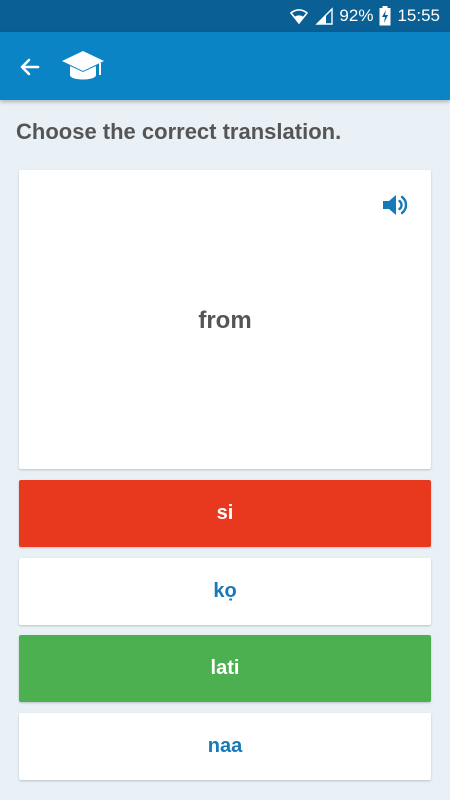  What do you see at coordinates (418, 15) in the screenshot?
I see `clock: 15:55` at bounding box center [418, 15].